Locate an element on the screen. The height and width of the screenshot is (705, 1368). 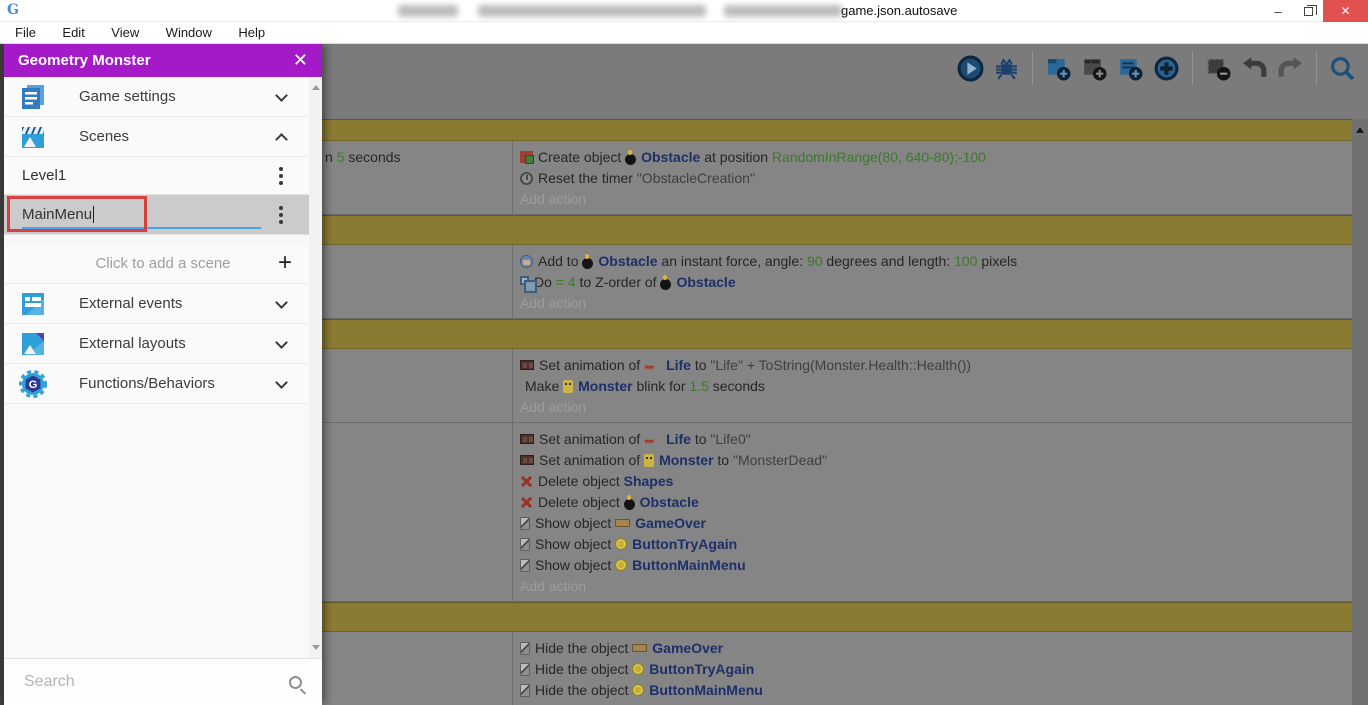
conditions-column: n 5 seconds is located at coordinates (417, 177).